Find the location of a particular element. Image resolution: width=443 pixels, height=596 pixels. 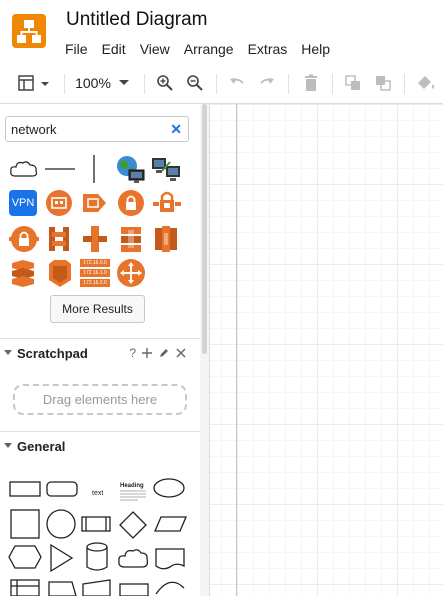

vpn-icon: VPN is located at coordinates (23, 203).